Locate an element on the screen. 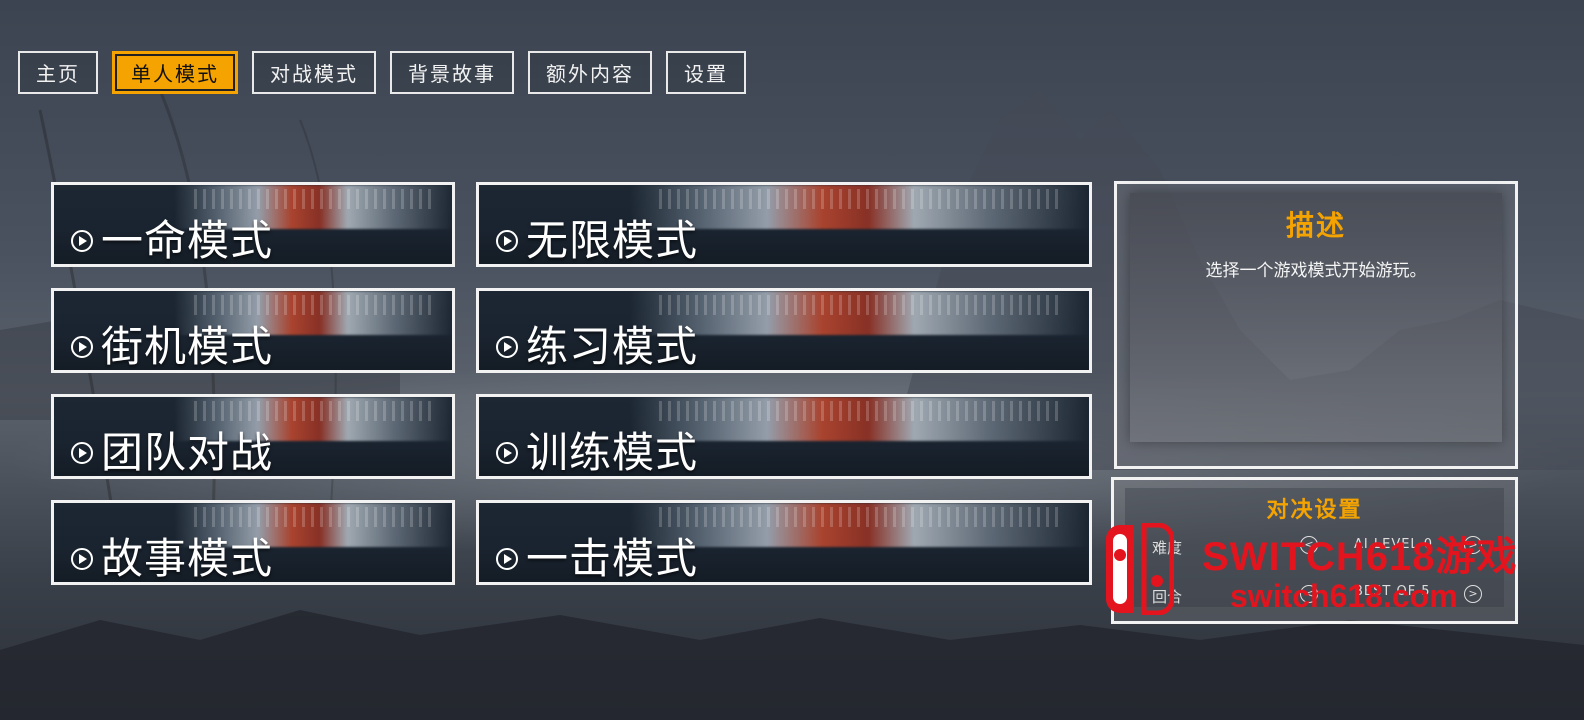 The width and height of the screenshot is (1584, 720). mode-label: 一命模式 is located at coordinates (187, 240).